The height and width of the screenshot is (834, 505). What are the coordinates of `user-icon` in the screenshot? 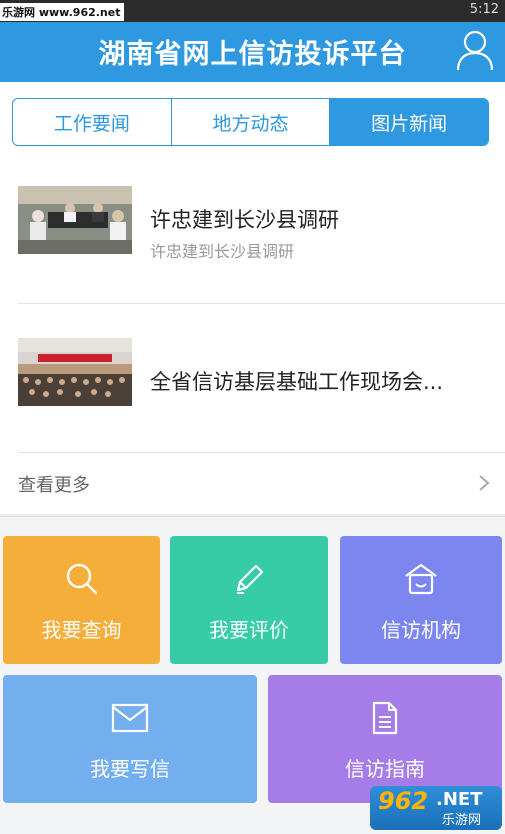 It's located at (475, 50).